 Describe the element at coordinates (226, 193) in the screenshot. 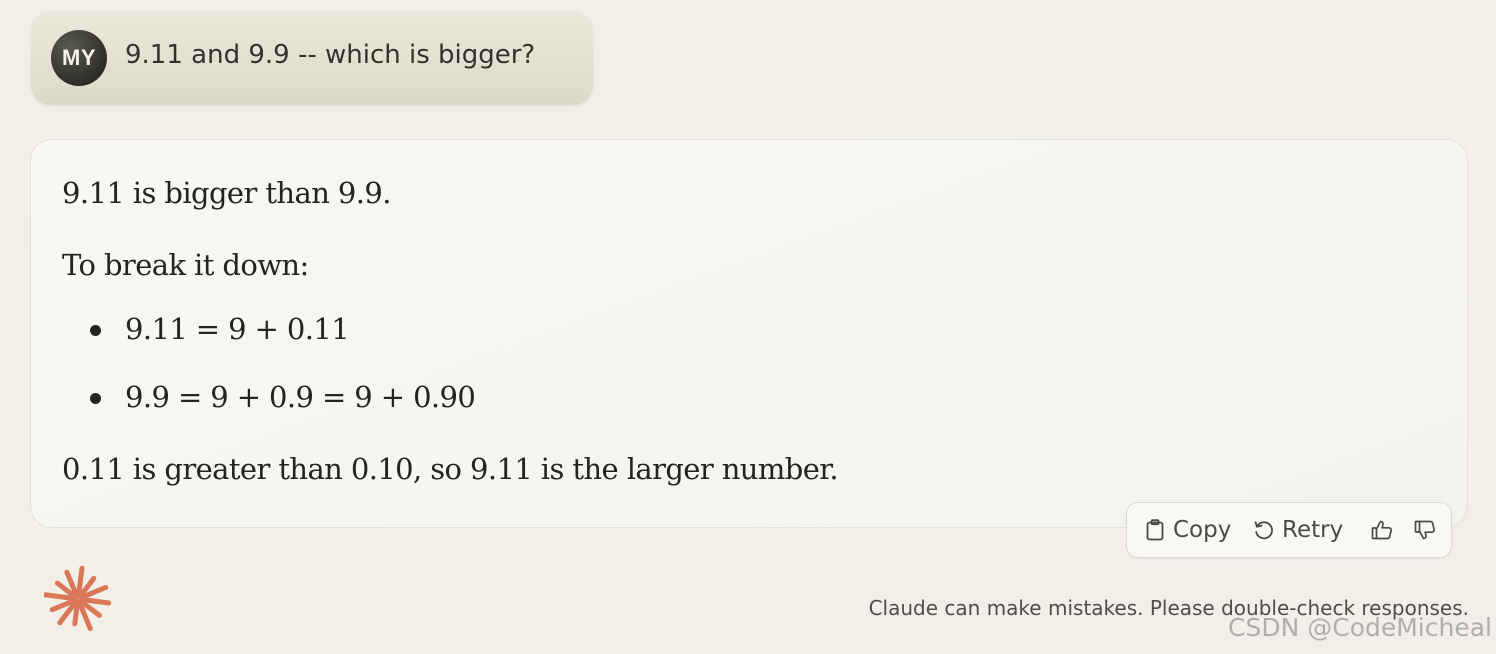

I see `response-intro: 9.11 is bigger than 9.9.` at that location.